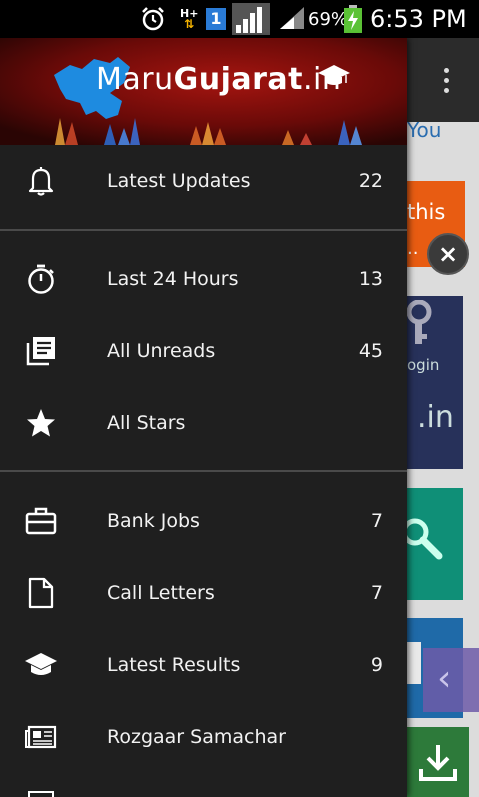 The height and width of the screenshot is (797, 479). What do you see at coordinates (370, 351) in the screenshot?
I see `menu-item-count: 45` at bounding box center [370, 351].